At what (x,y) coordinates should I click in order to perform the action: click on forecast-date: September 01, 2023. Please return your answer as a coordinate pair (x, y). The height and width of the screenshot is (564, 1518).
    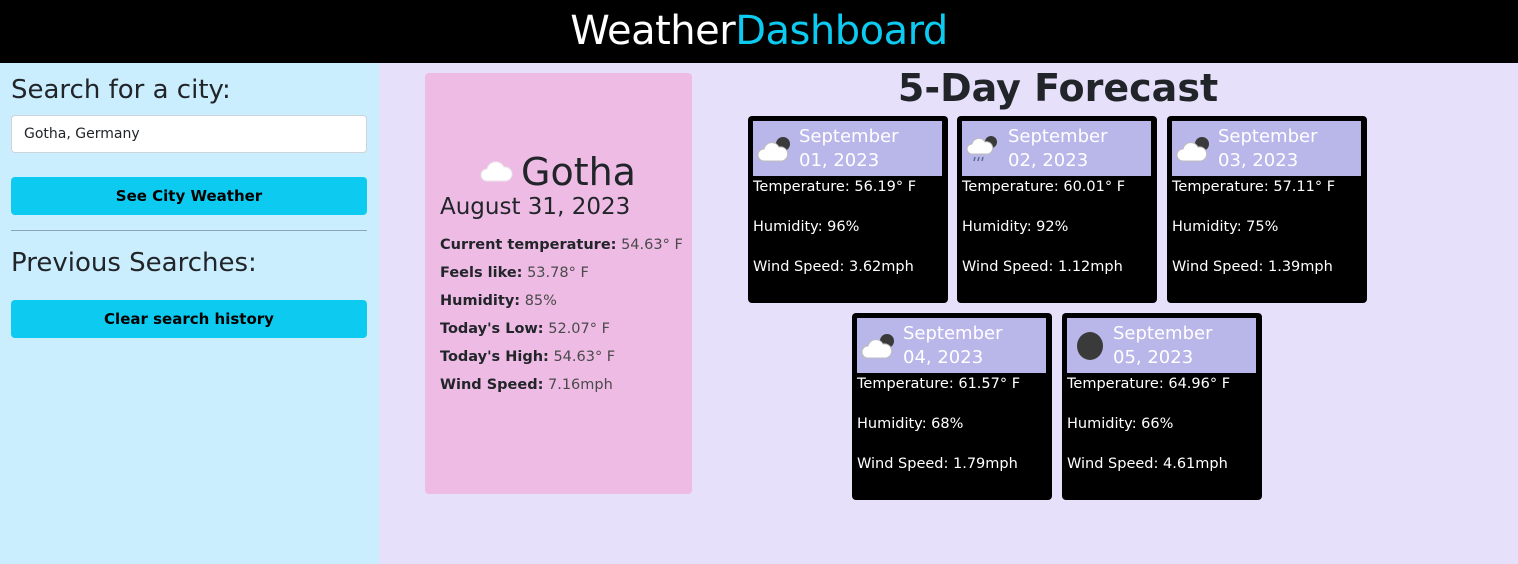
    Looking at the image, I should click on (849, 149).